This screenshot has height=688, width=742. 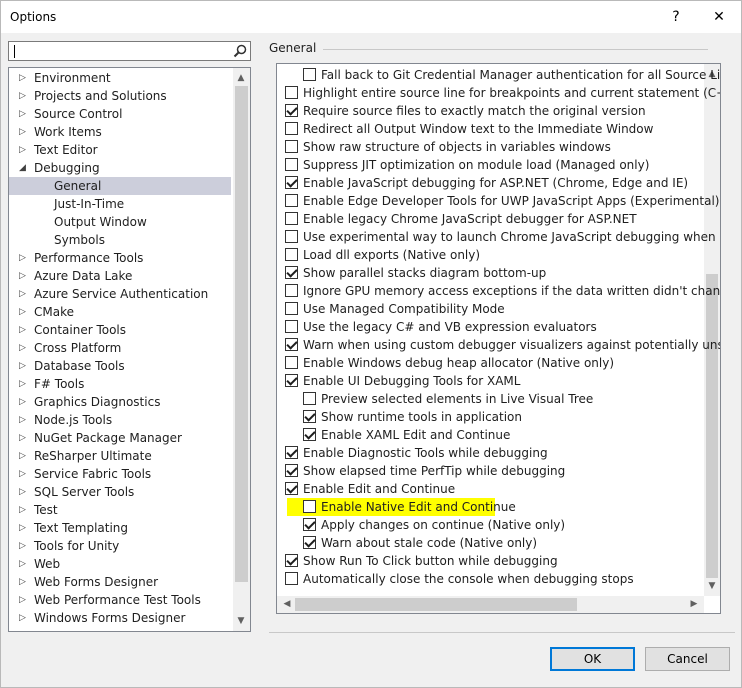 What do you see at coordinates (120, 240) in the screenshot?
I see `tree-item: Symbols` at bounding box center [120, 240].